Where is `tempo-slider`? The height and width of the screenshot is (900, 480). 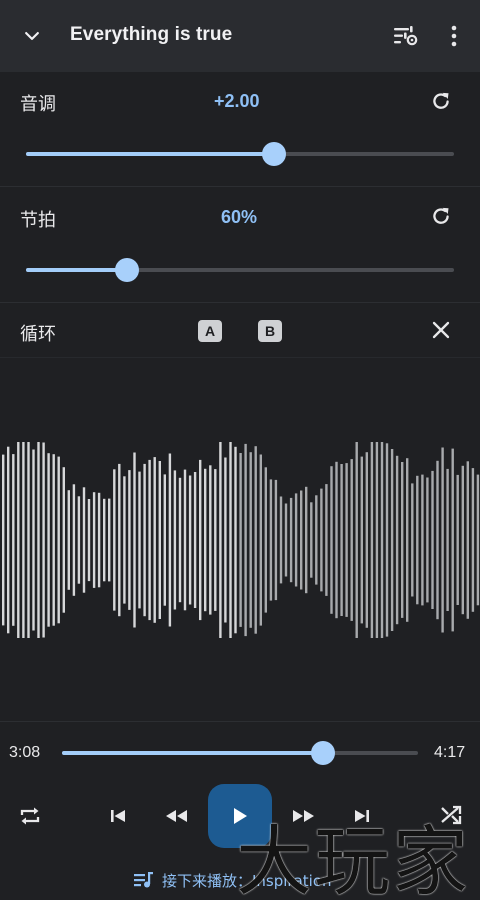
tempo-slider is located at coordinates (240, 270).